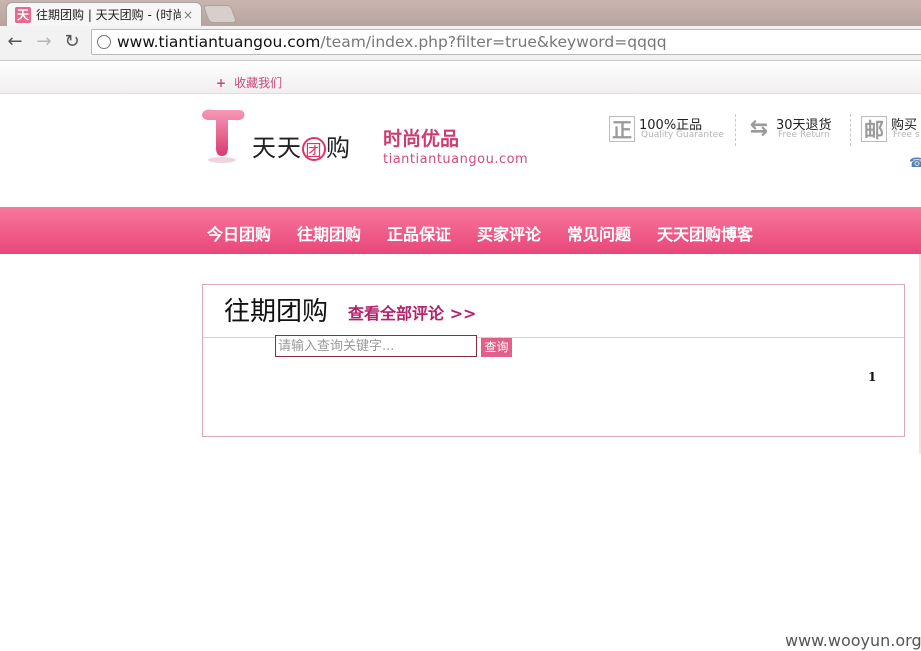 The height and width of the screenshot is (651, 921). I want to click on mail-shipping-icon: 邮, so click(874, 129).